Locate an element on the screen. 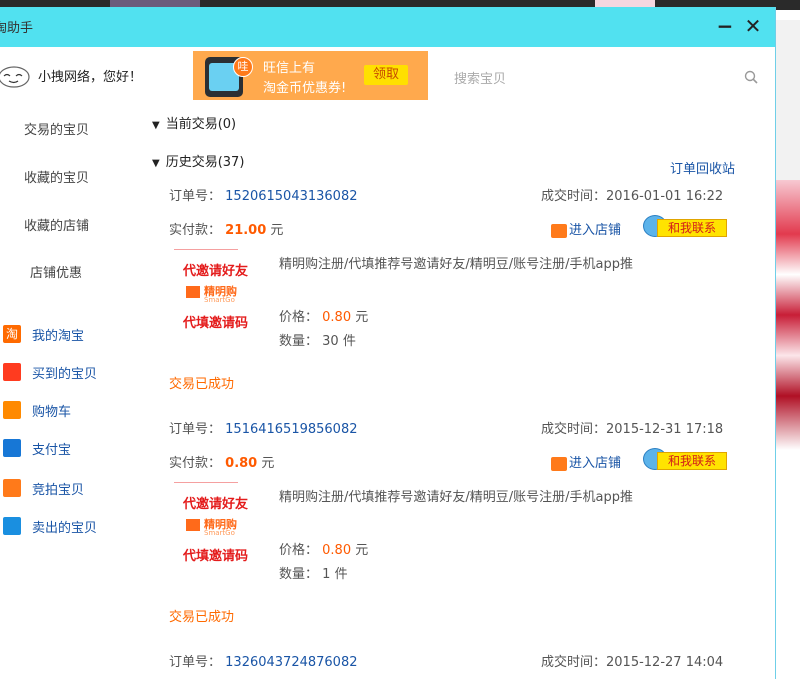  window-title: 淘助手 is located at coordinates (17, 28).